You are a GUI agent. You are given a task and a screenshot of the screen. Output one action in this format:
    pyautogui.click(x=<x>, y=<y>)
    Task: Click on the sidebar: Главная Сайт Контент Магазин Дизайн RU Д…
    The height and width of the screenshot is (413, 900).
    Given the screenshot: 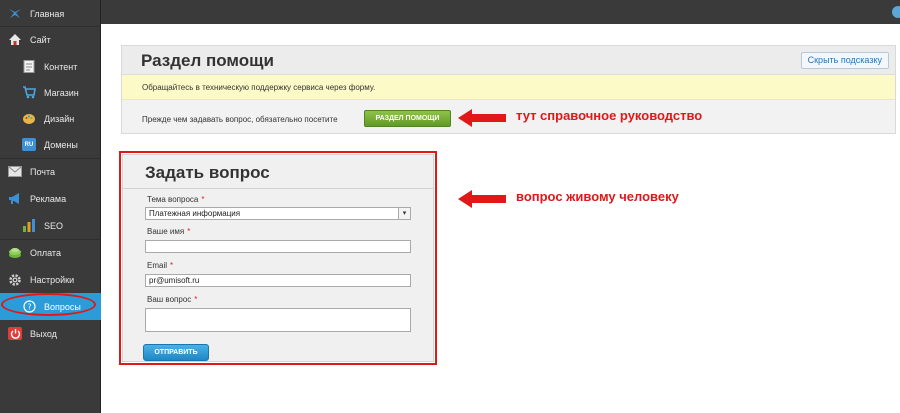 What is the action you would take?
    pyautogui.click(x=50, y=206)
    